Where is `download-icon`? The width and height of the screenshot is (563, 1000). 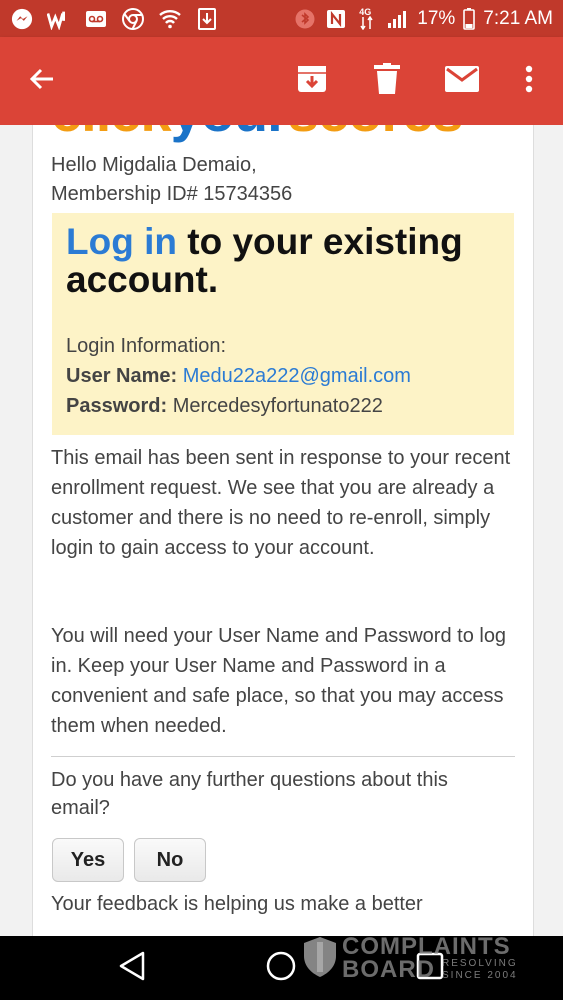 download-icon is located at coordinates (207, 19).